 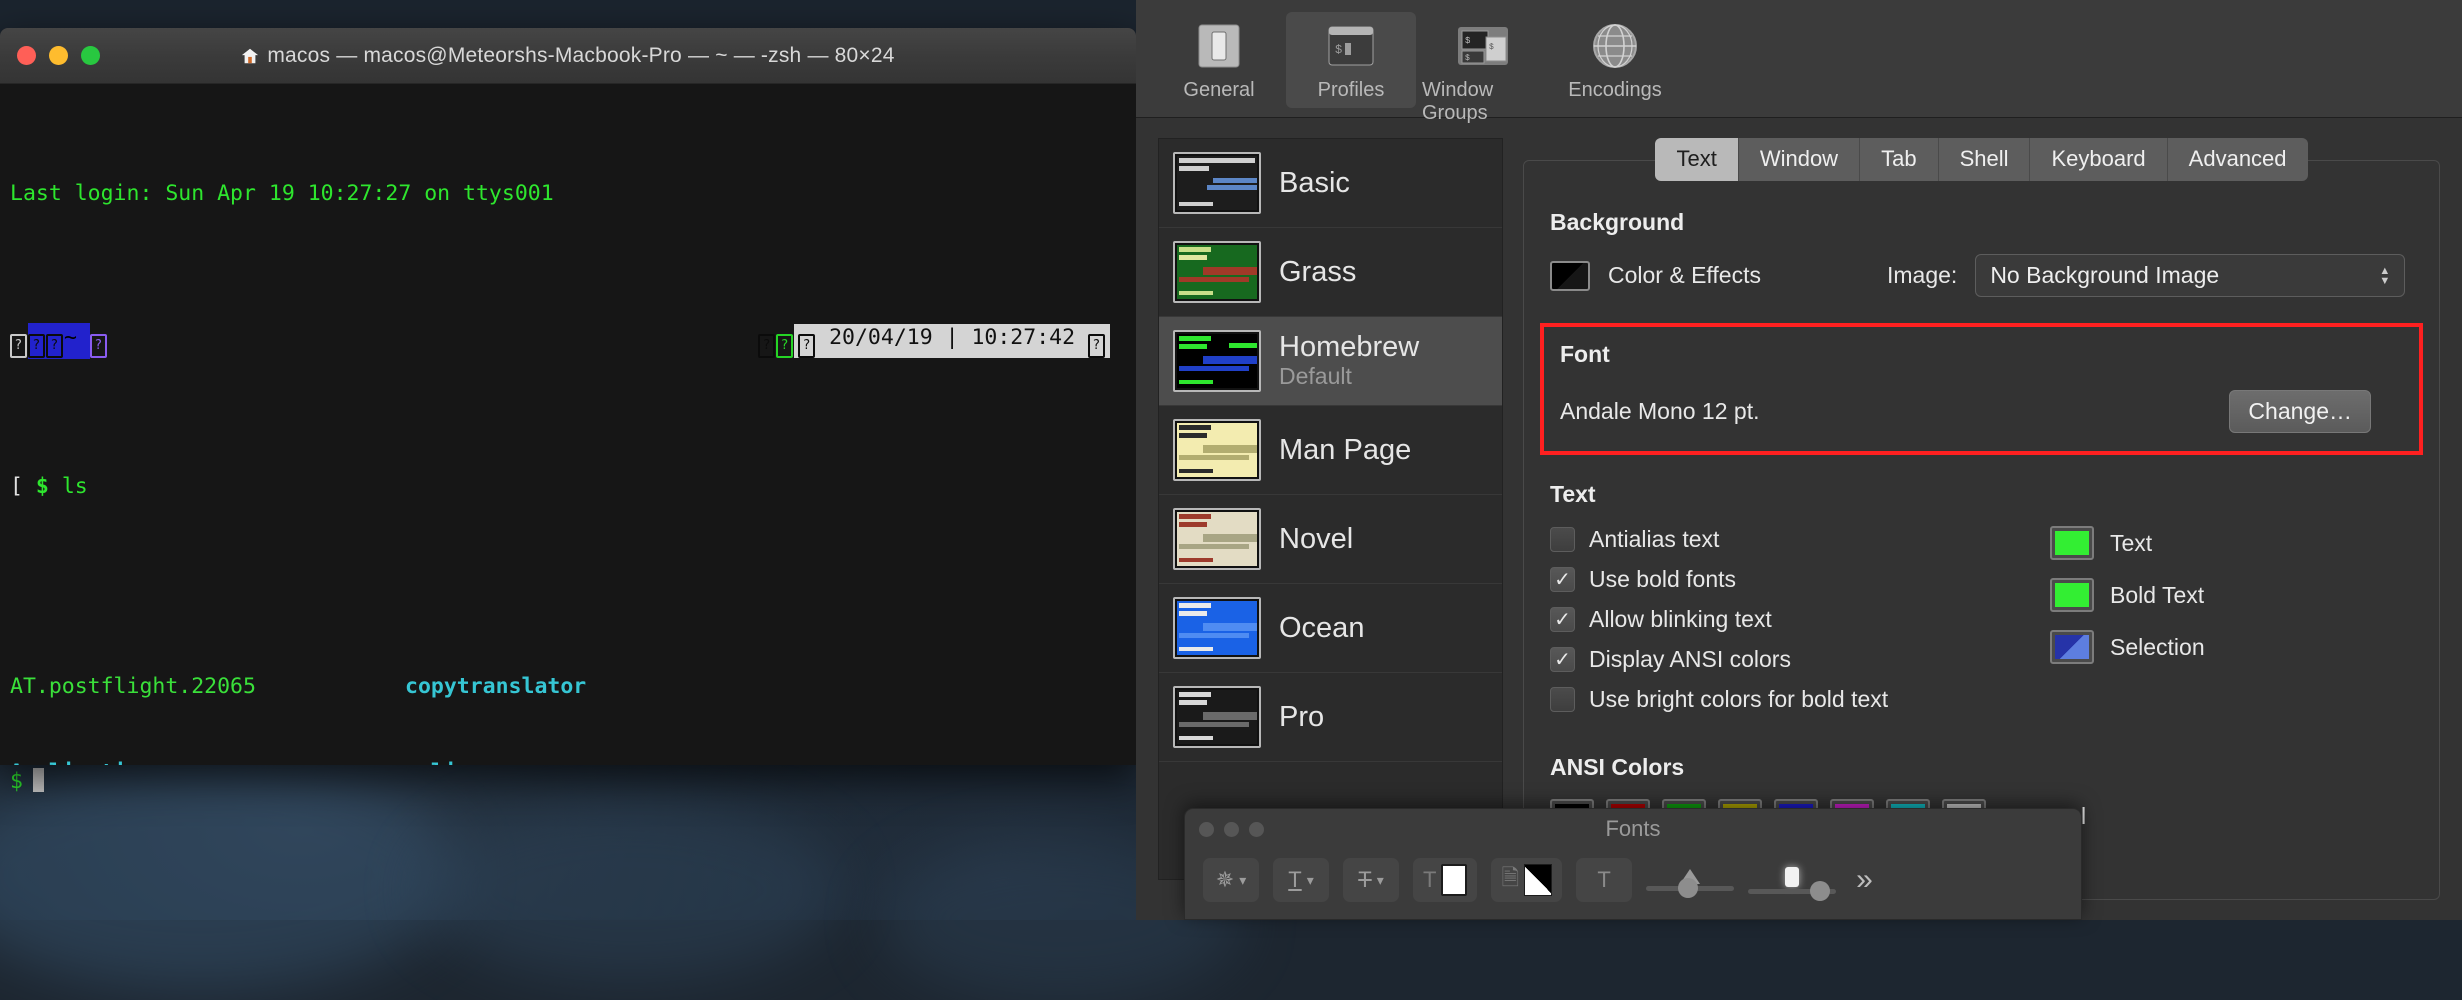 I want to click on close-button, so click(x=26, y=55).